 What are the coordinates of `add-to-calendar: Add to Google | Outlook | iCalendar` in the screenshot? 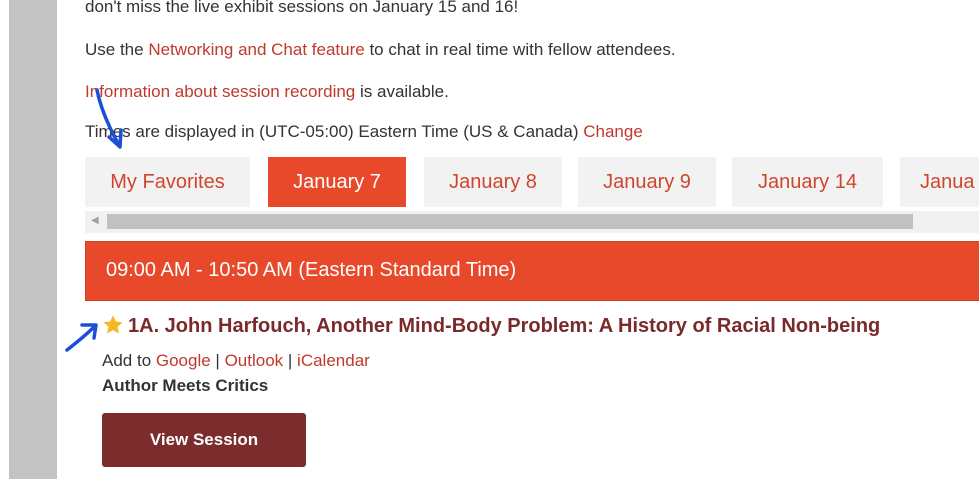 It's located at (236, 361).